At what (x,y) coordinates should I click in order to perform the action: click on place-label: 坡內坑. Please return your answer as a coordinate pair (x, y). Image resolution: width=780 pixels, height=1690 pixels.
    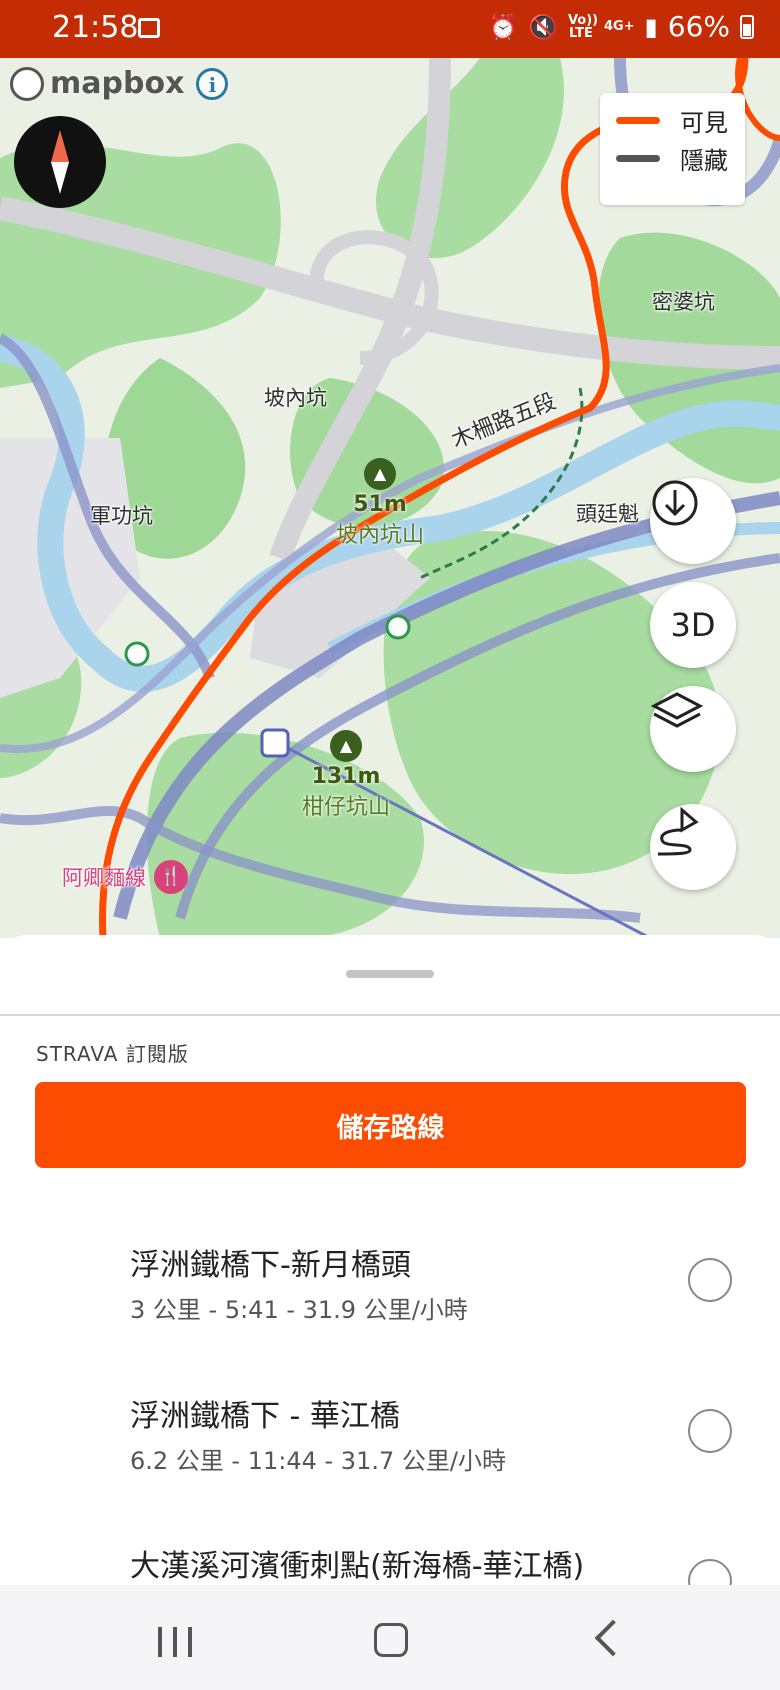
    Looking at the image, I should click on (295, 398).